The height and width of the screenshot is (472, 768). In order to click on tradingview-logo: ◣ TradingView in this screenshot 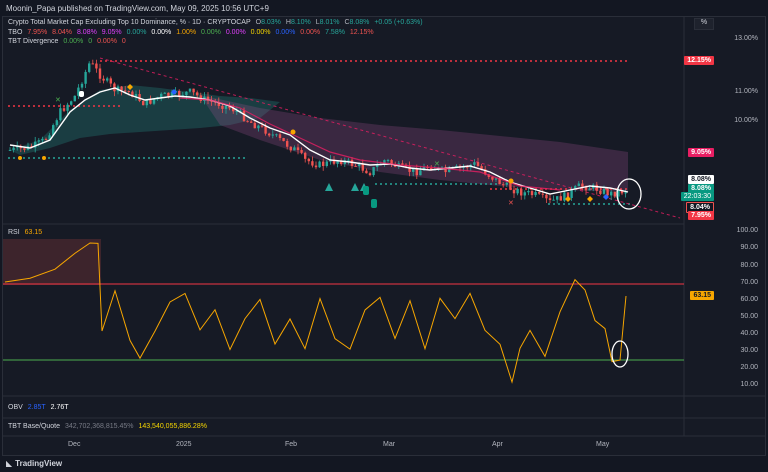, I will do `click(34, 463)`.